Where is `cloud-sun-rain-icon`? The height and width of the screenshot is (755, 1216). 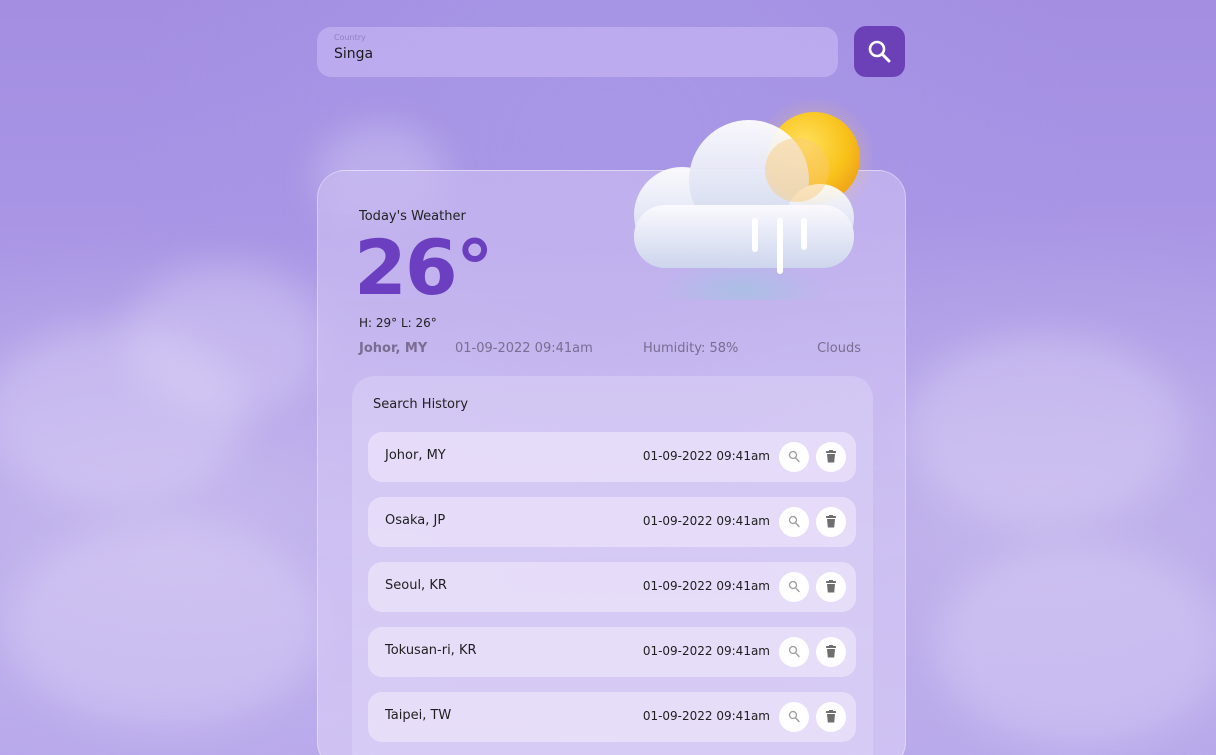
cloud-sun-rain-icon is located at coordinates (753, 200).